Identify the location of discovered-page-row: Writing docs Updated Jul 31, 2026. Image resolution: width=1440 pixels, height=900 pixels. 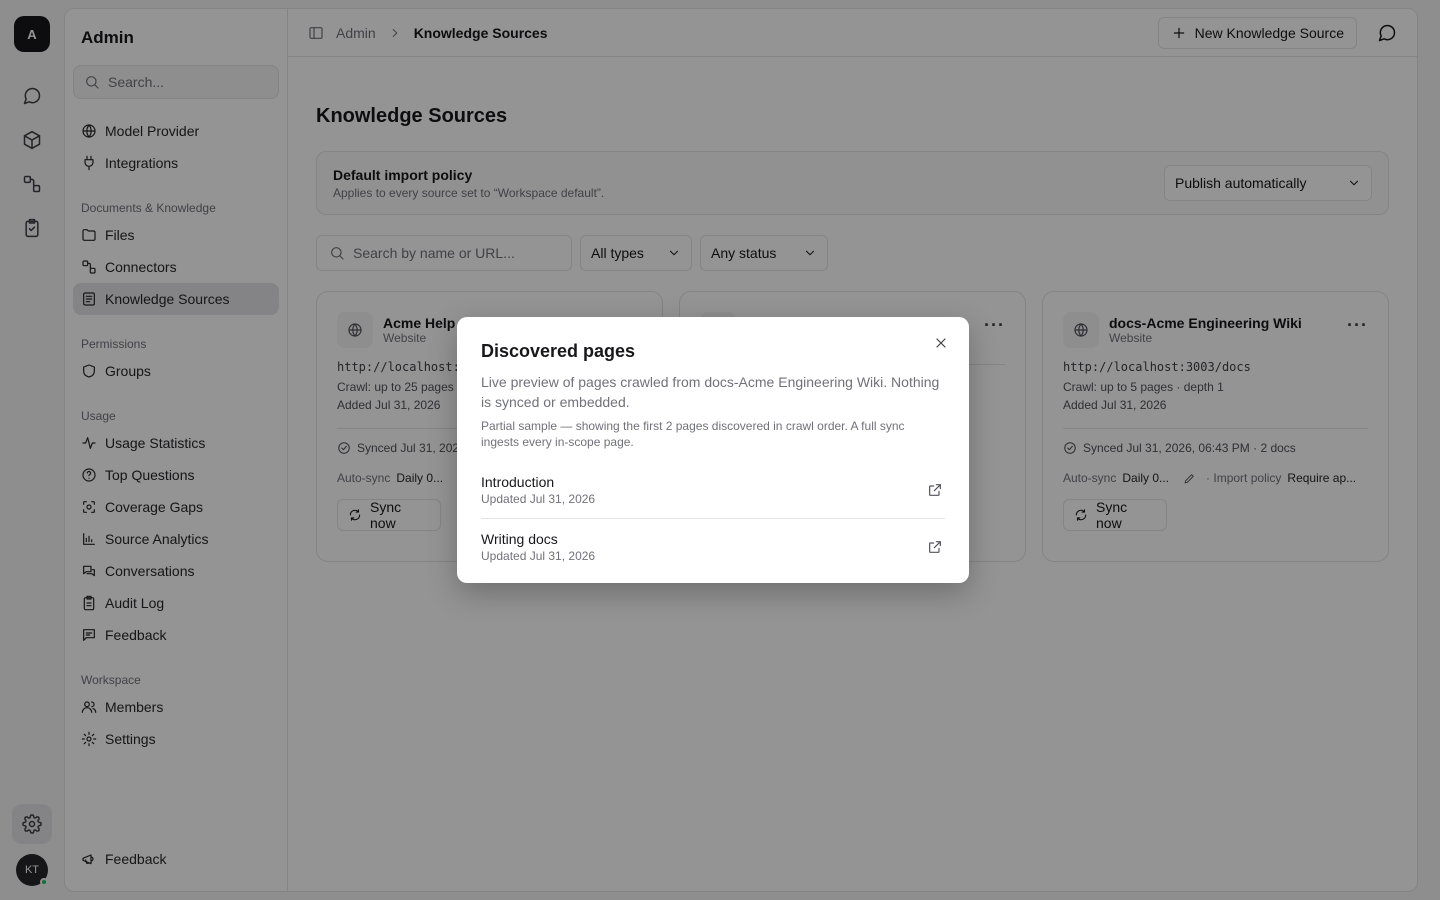
(713, 546).